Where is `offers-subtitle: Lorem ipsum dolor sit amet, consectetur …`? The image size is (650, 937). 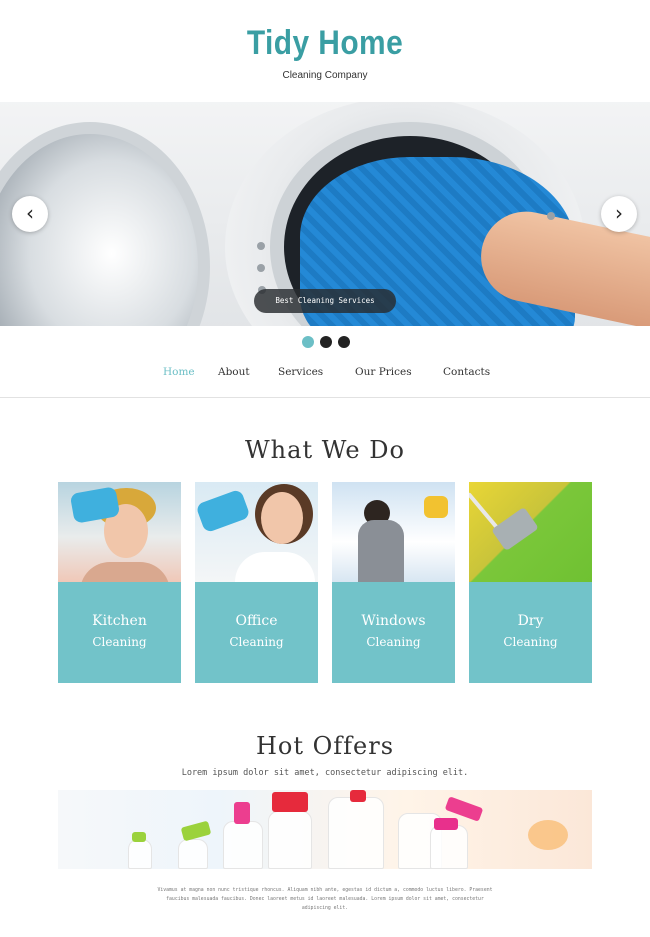
offers-subtitle: Lorem ipsum dolor sit amet, consectetur … is located at coordinates (325, 773).